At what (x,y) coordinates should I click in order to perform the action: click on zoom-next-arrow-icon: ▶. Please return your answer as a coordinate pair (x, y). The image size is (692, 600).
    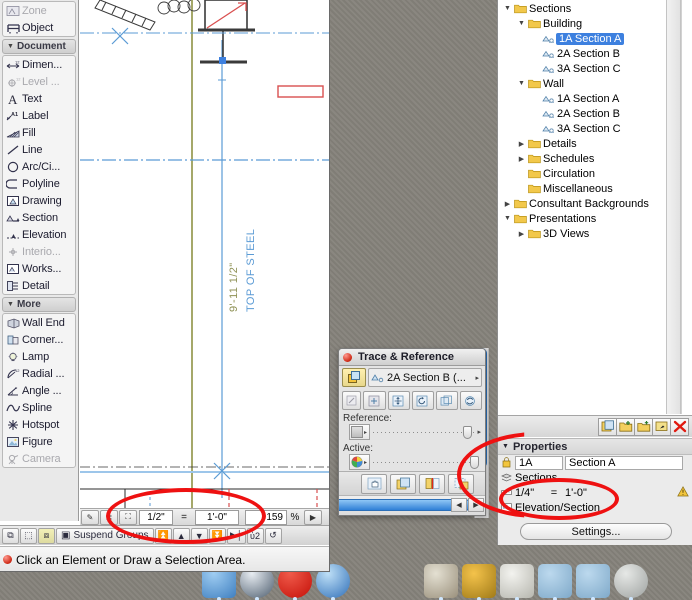
    Looking at the image, I should click on (313, 517).